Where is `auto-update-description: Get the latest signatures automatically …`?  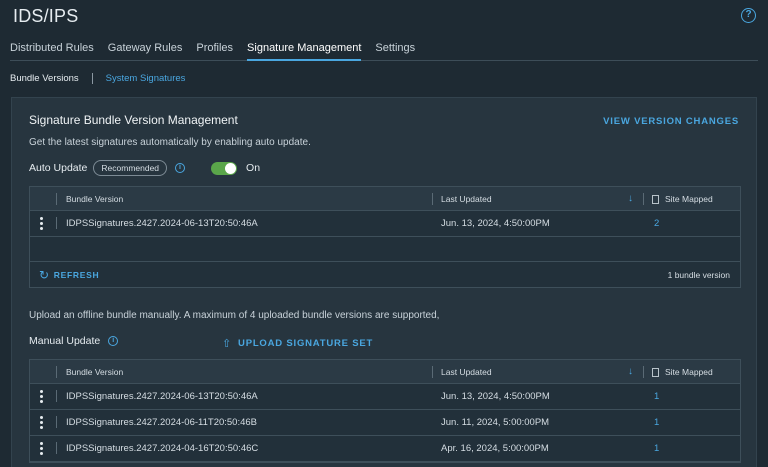
auto-update-description: Get the latest signatures automatically … is located at coordinates (170, 142).